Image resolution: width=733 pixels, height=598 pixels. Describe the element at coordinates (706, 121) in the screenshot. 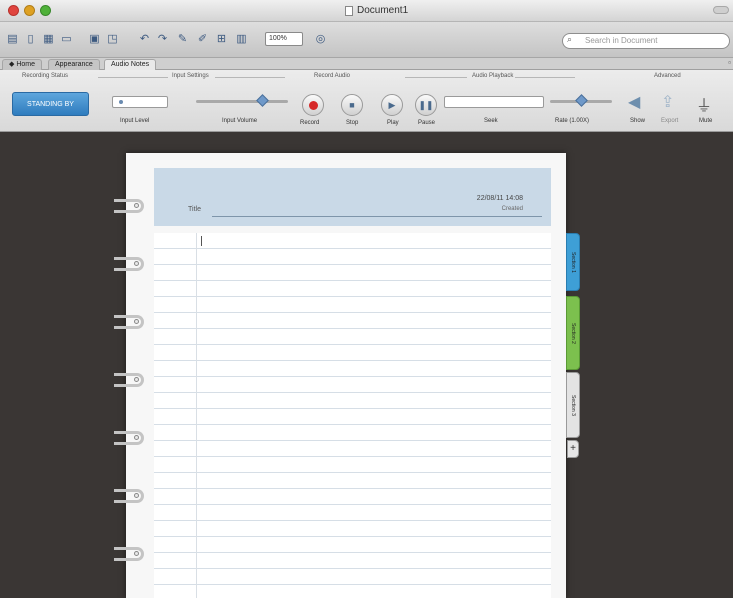

I see `mute-label: Mute` at that location.